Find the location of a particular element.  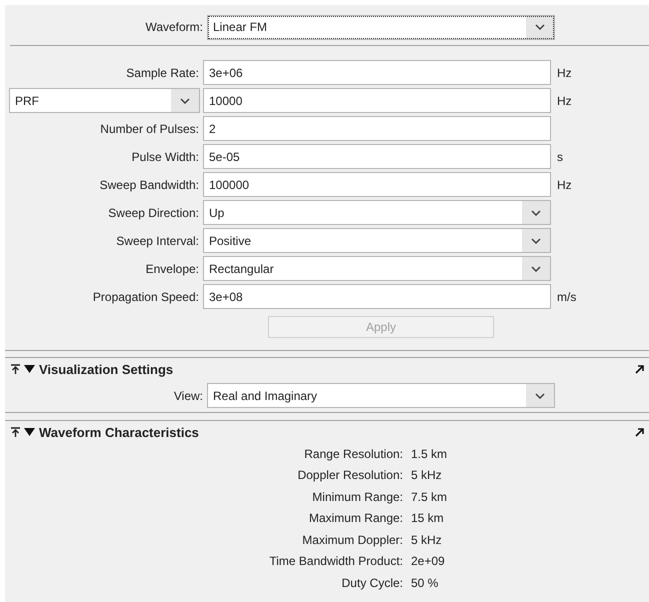

input-field: 2 is located at coordinates (377, 128).